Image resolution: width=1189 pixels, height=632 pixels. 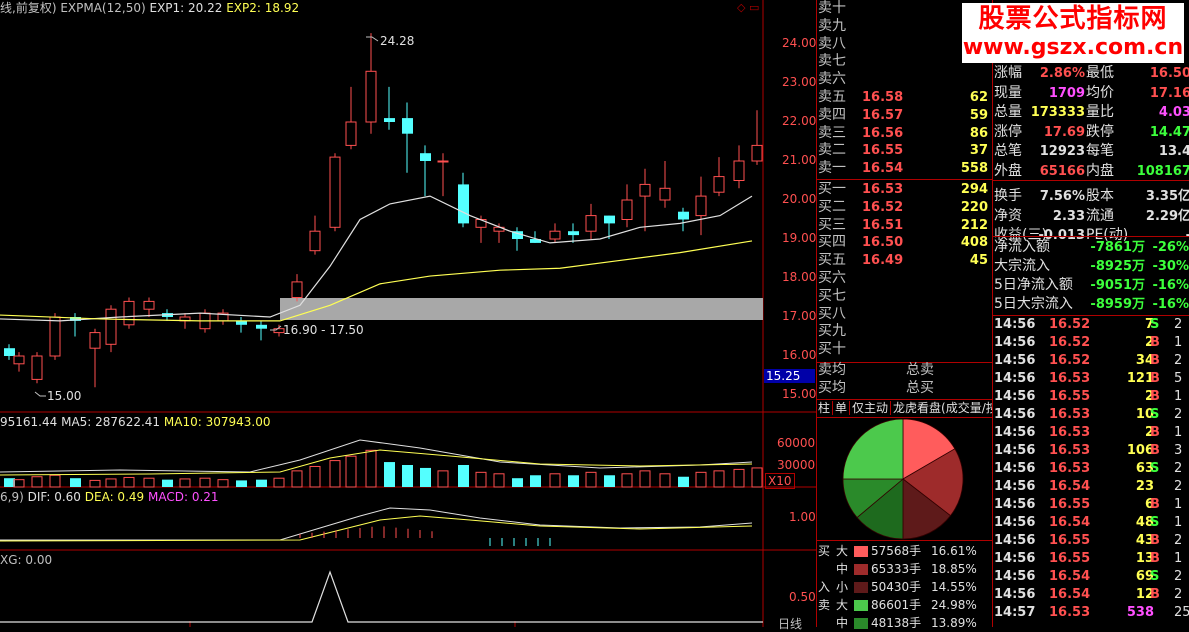 I want to click on sell-row: 卖三 16.56 86, so click(x=904, y=134).